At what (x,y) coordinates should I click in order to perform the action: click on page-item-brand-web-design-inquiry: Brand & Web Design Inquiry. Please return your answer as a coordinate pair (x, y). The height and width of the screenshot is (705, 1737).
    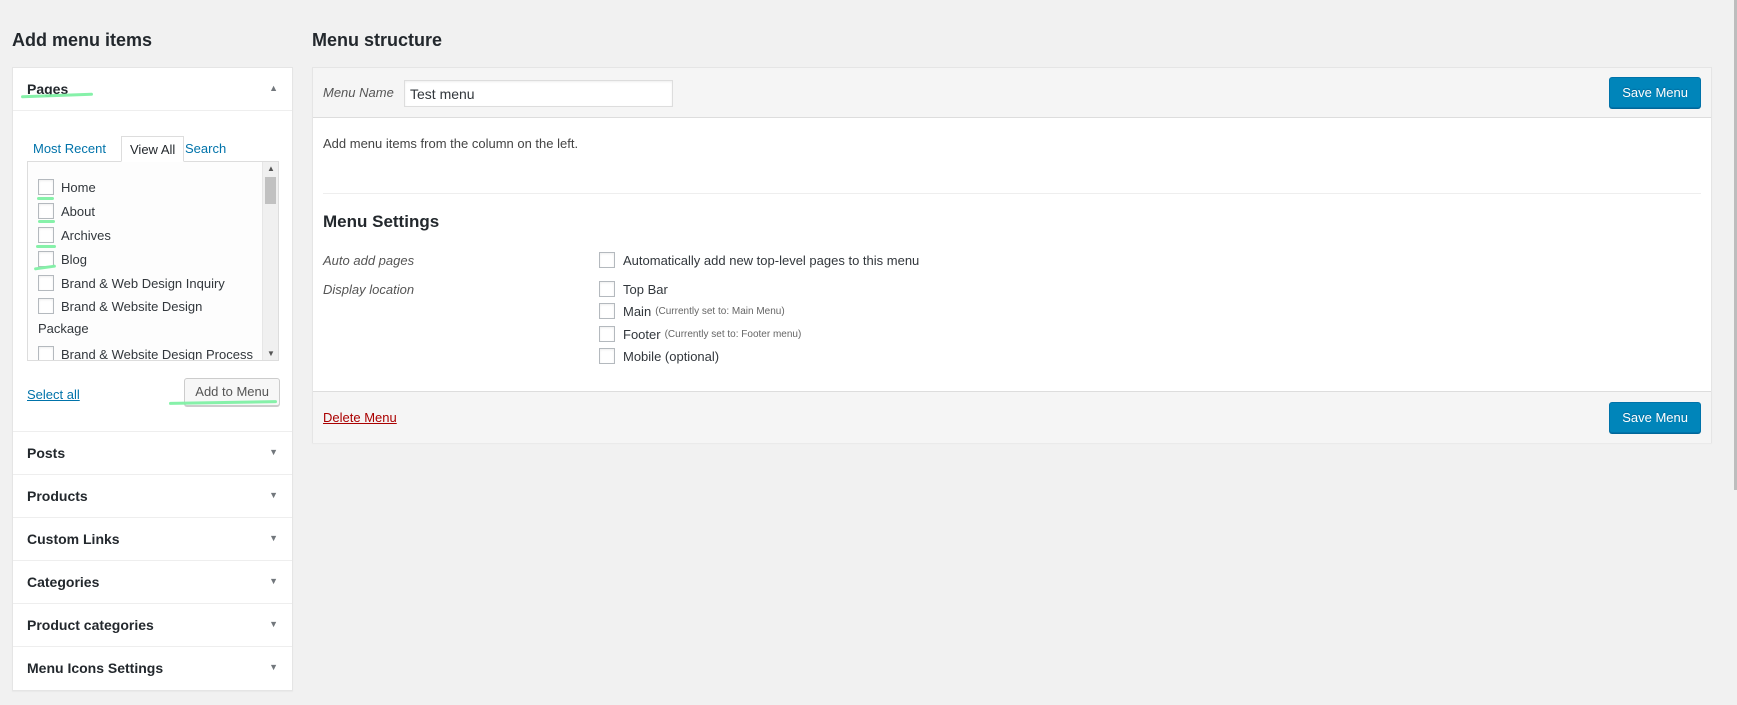
    Looking at the image, I should click on (131, 283).